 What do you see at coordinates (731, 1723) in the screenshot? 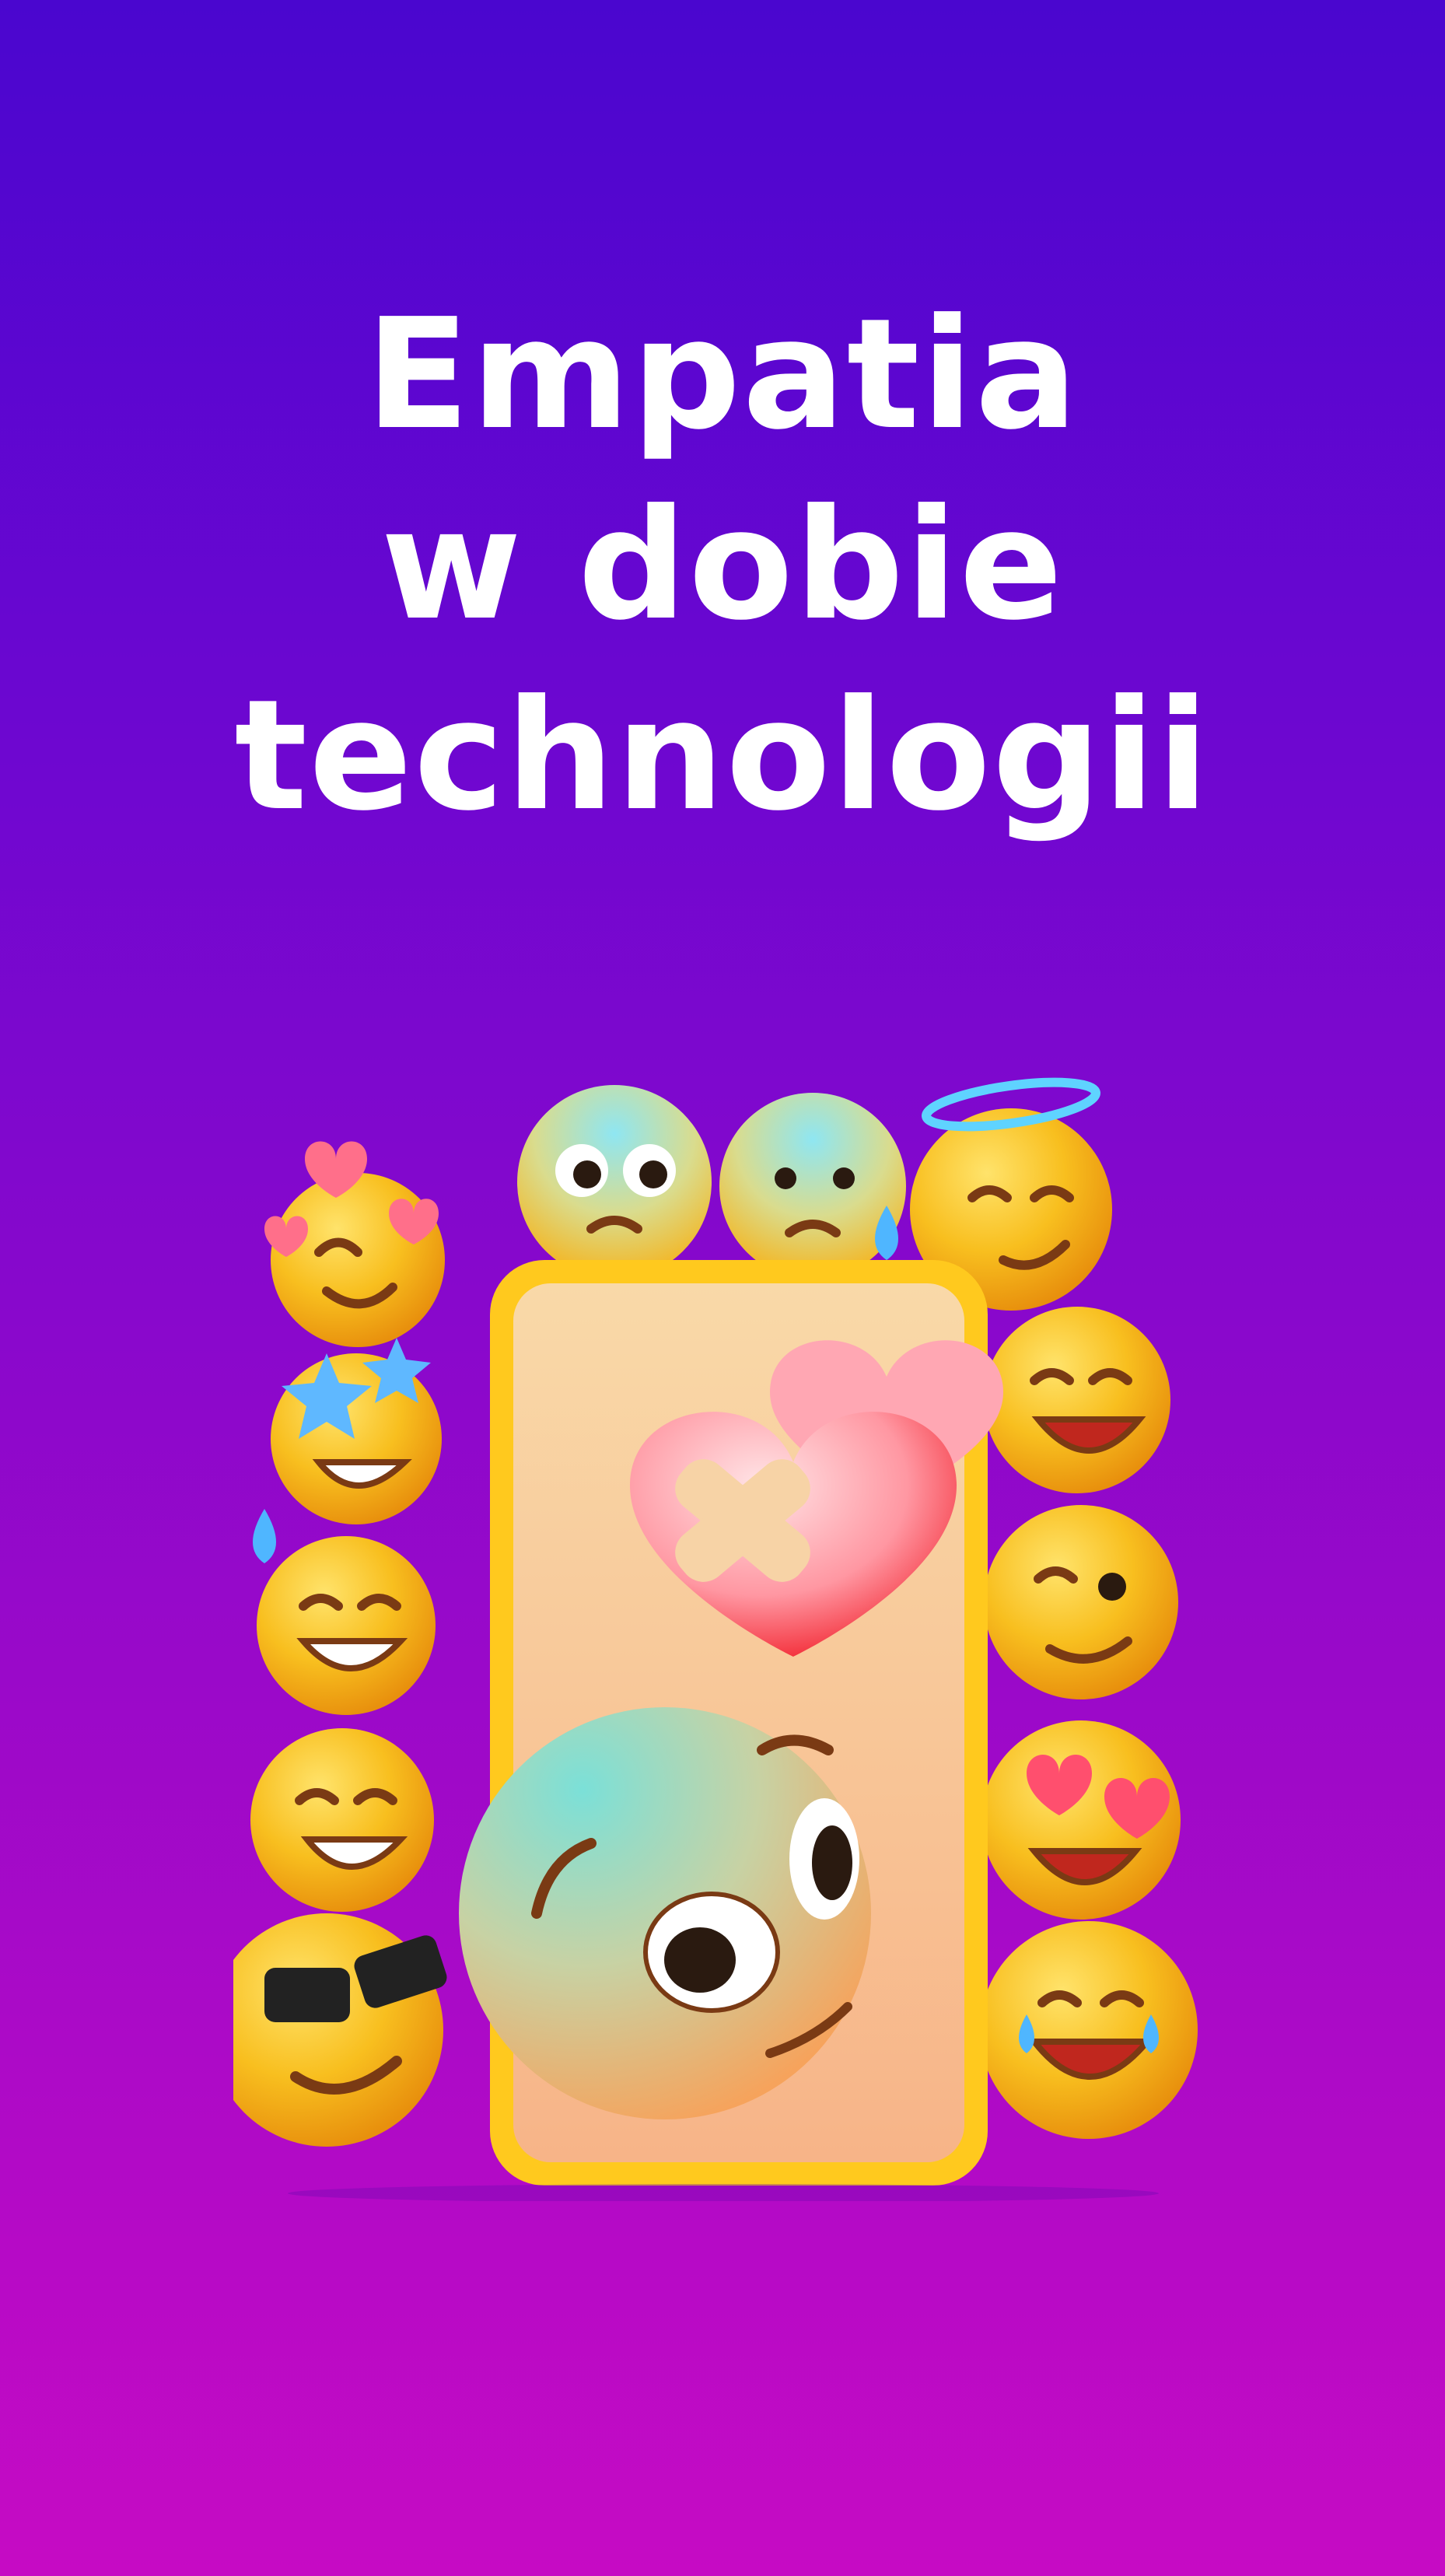
I see `smartphone` at bounding box center [731, 1723].